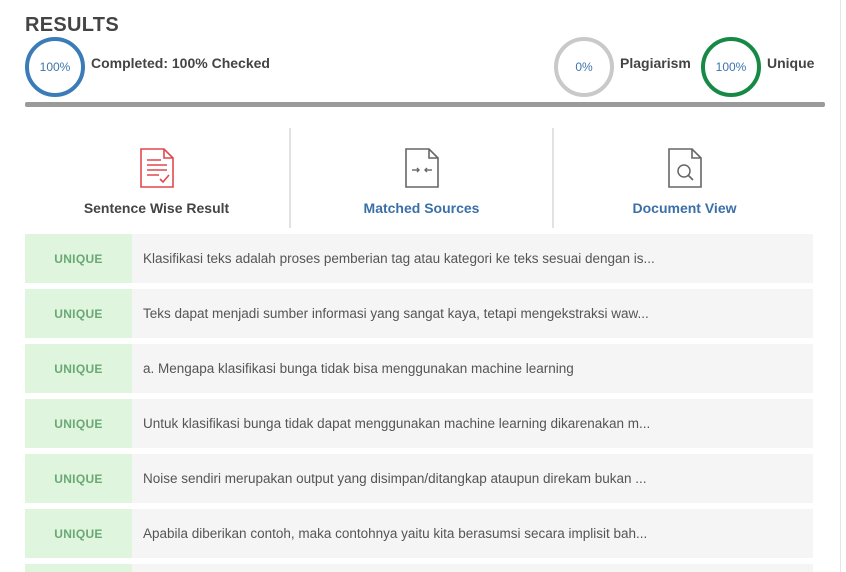 This screenshot has width=846, height=572. What do you see at coordinates (419, 568) in the screenshot?
I see `list-item` at bounding box center [419, 568].